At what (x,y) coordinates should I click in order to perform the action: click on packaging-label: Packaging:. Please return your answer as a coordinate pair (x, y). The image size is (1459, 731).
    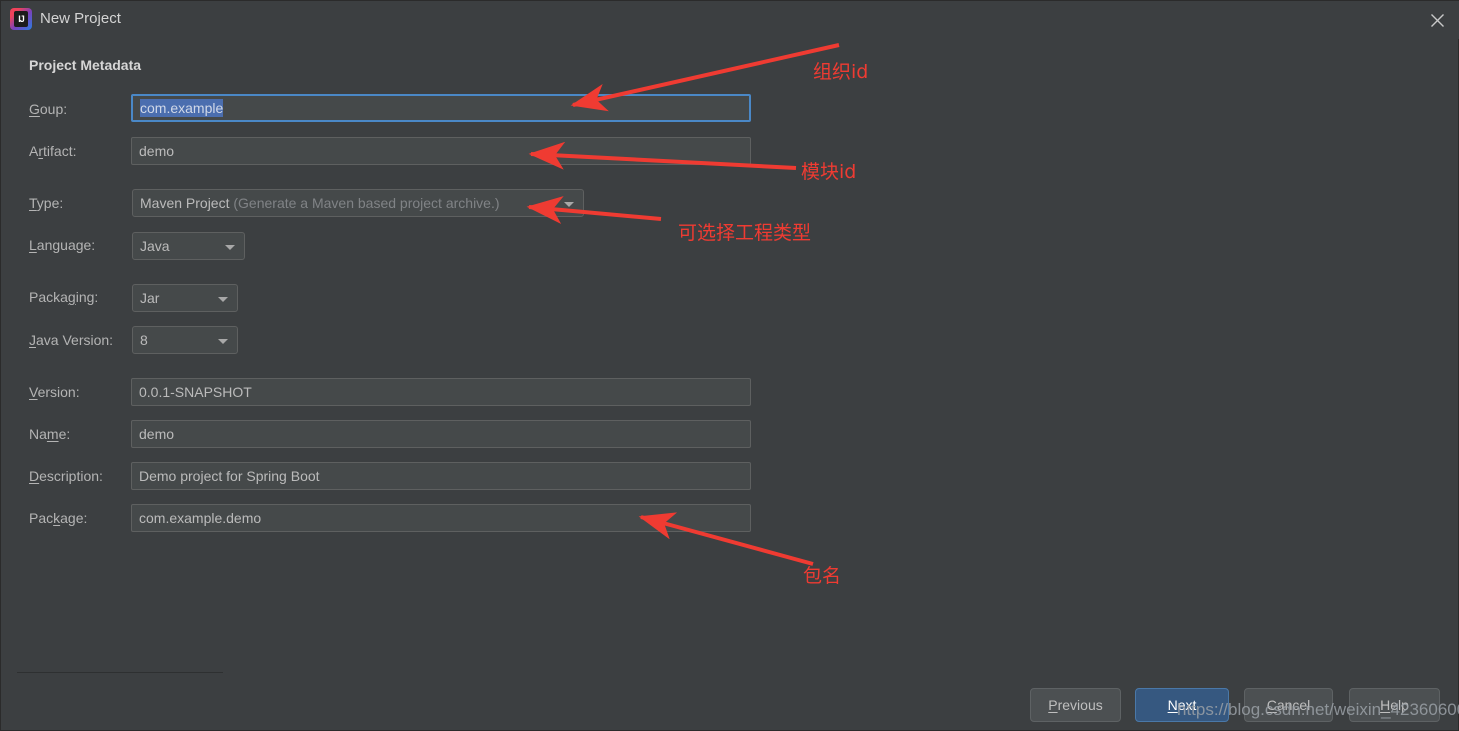
    Looking at the image, I should click on (63, 297).